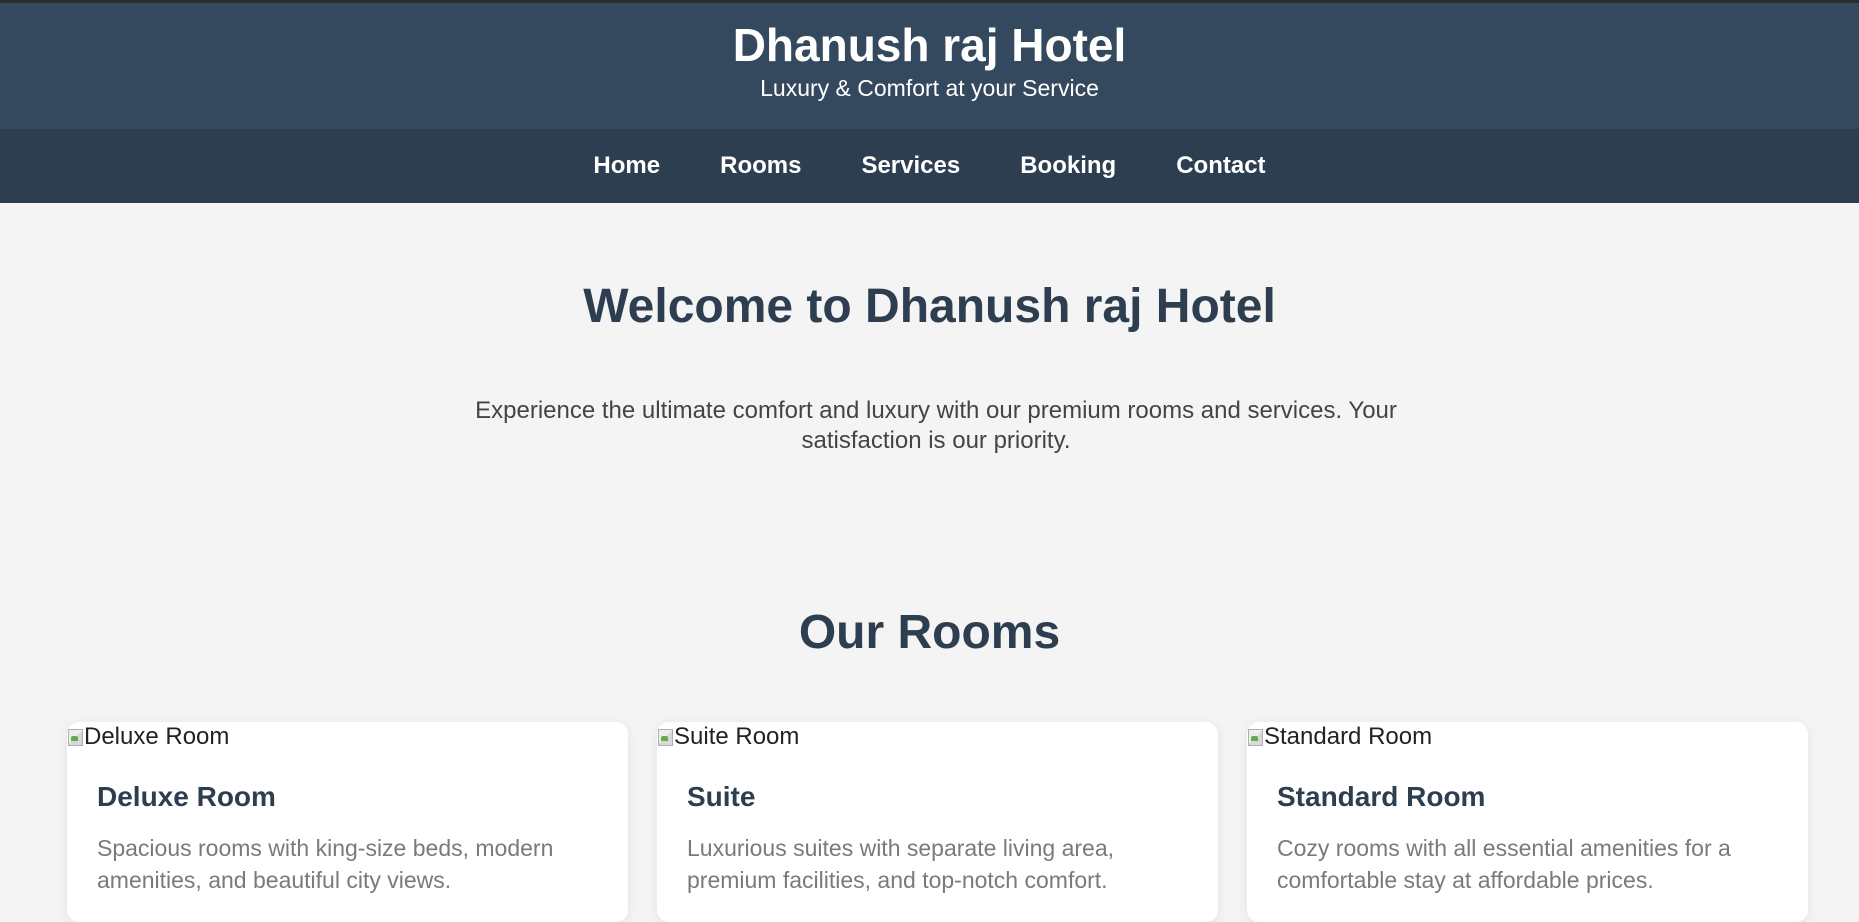 The width and height of the screenshot is (1859, 922). I want to click on room-name: Standard Room, so click(1381, 796).